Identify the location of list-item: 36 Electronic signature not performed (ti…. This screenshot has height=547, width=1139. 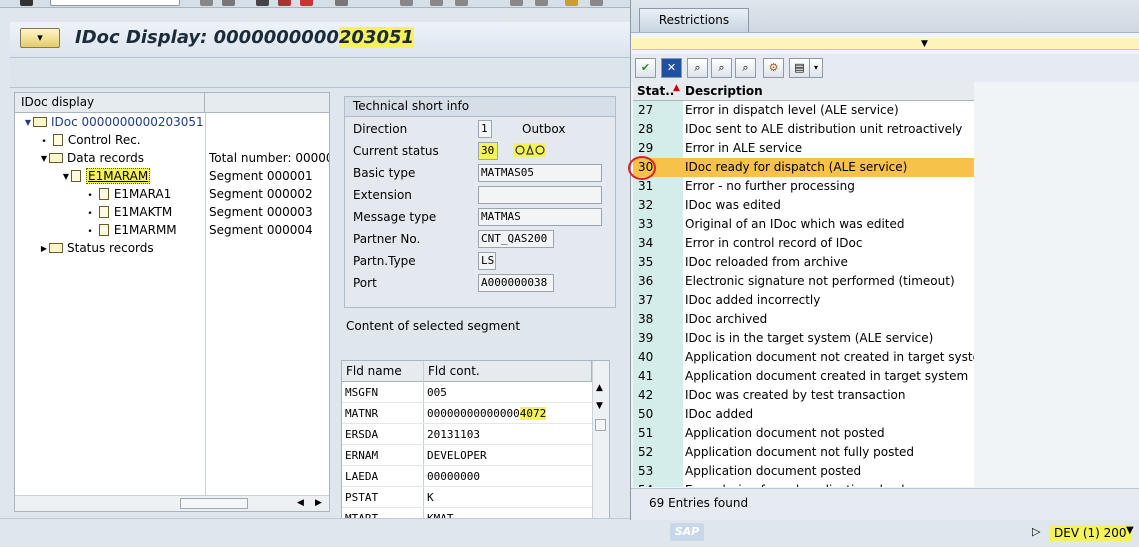
(803, 281).